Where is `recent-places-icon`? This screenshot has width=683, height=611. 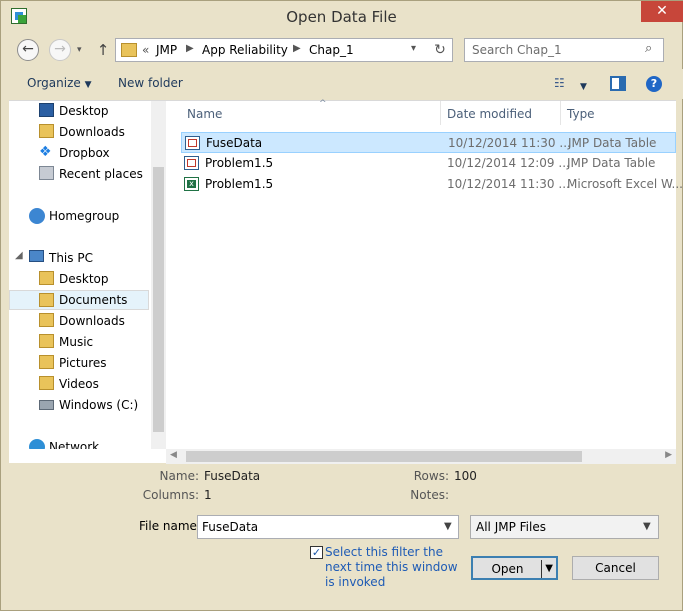 recent-places-icon is located at coordinates (46, 173).